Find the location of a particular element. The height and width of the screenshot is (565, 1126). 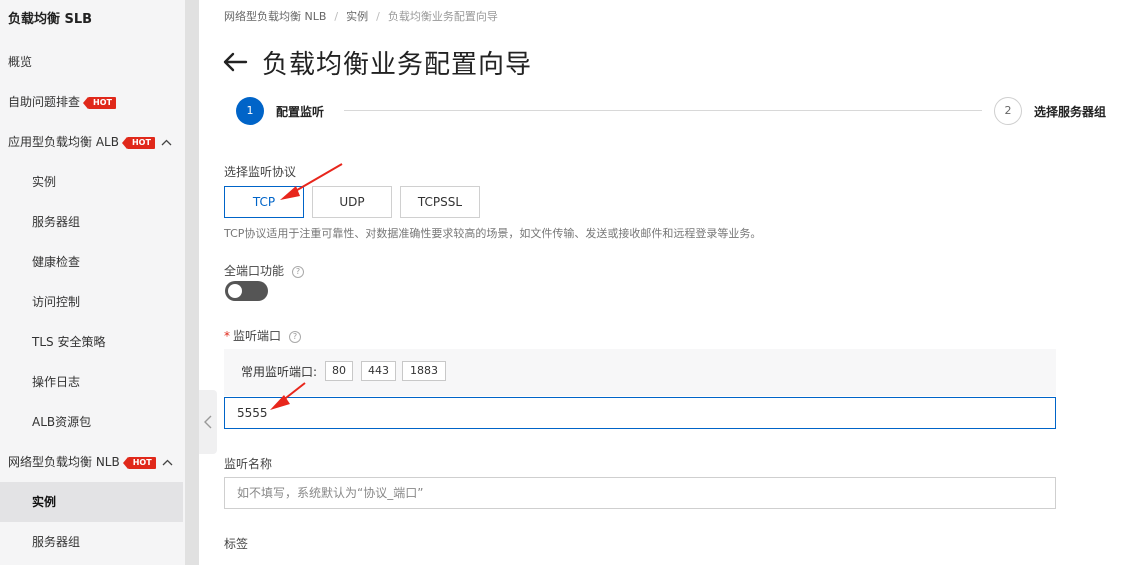

all-ports-toggle is located at coordinates (246, 291).